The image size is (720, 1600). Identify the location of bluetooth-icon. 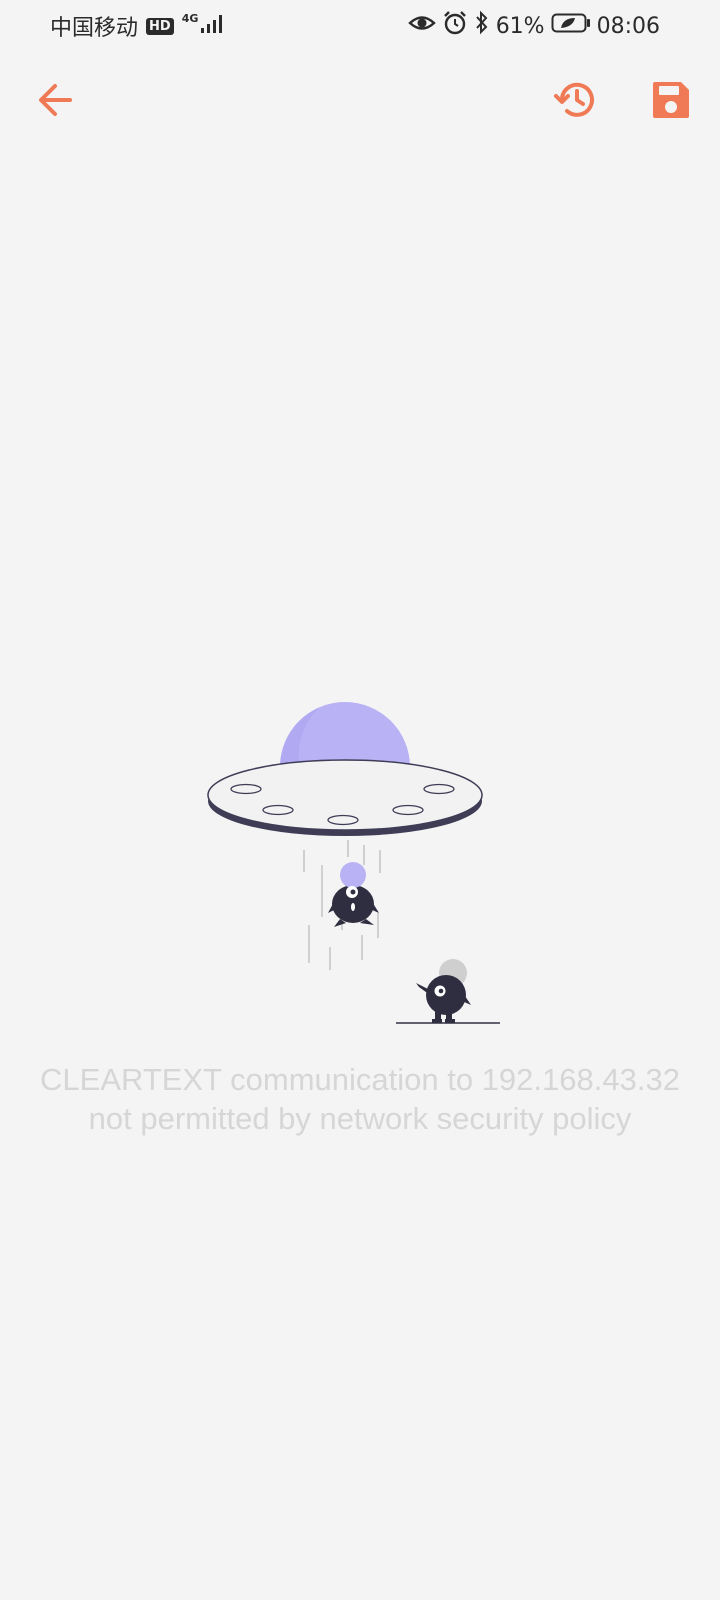
(482, 26).